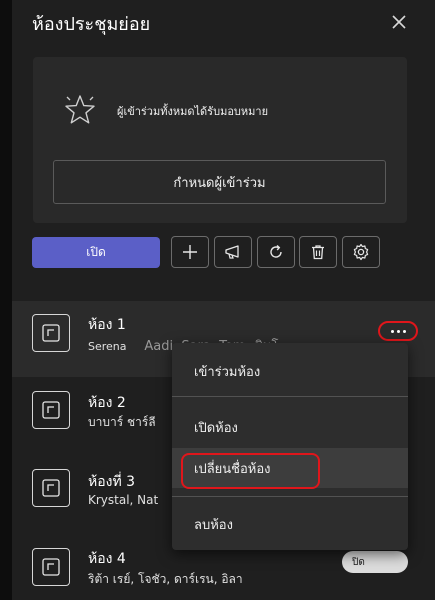 This screenshot has width=435, height=600. I want to click on room-3-icon, so click(51, 488).